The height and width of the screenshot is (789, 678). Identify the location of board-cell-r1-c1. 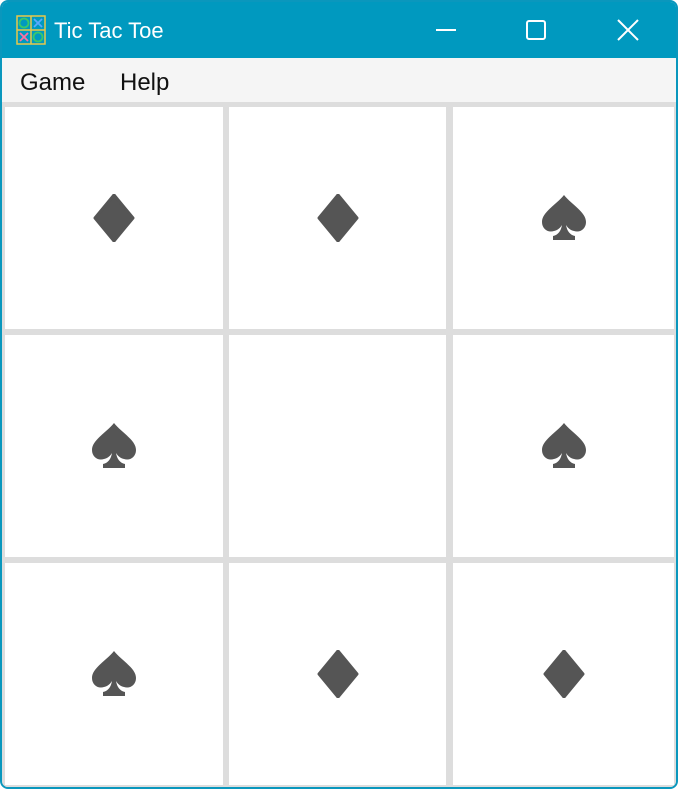
(114, 218).